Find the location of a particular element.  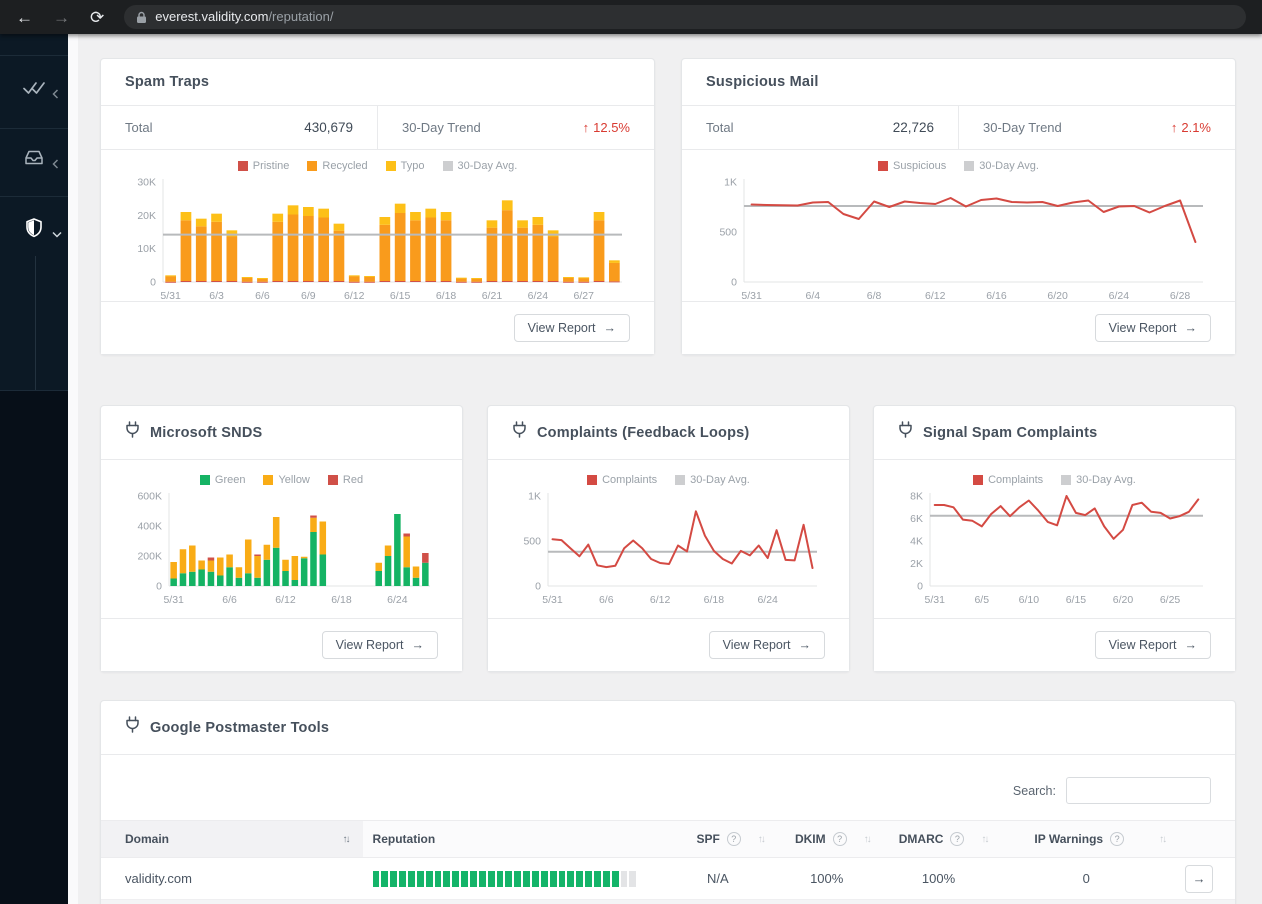

svg-text: 30K is located at coordinates (146, 183).